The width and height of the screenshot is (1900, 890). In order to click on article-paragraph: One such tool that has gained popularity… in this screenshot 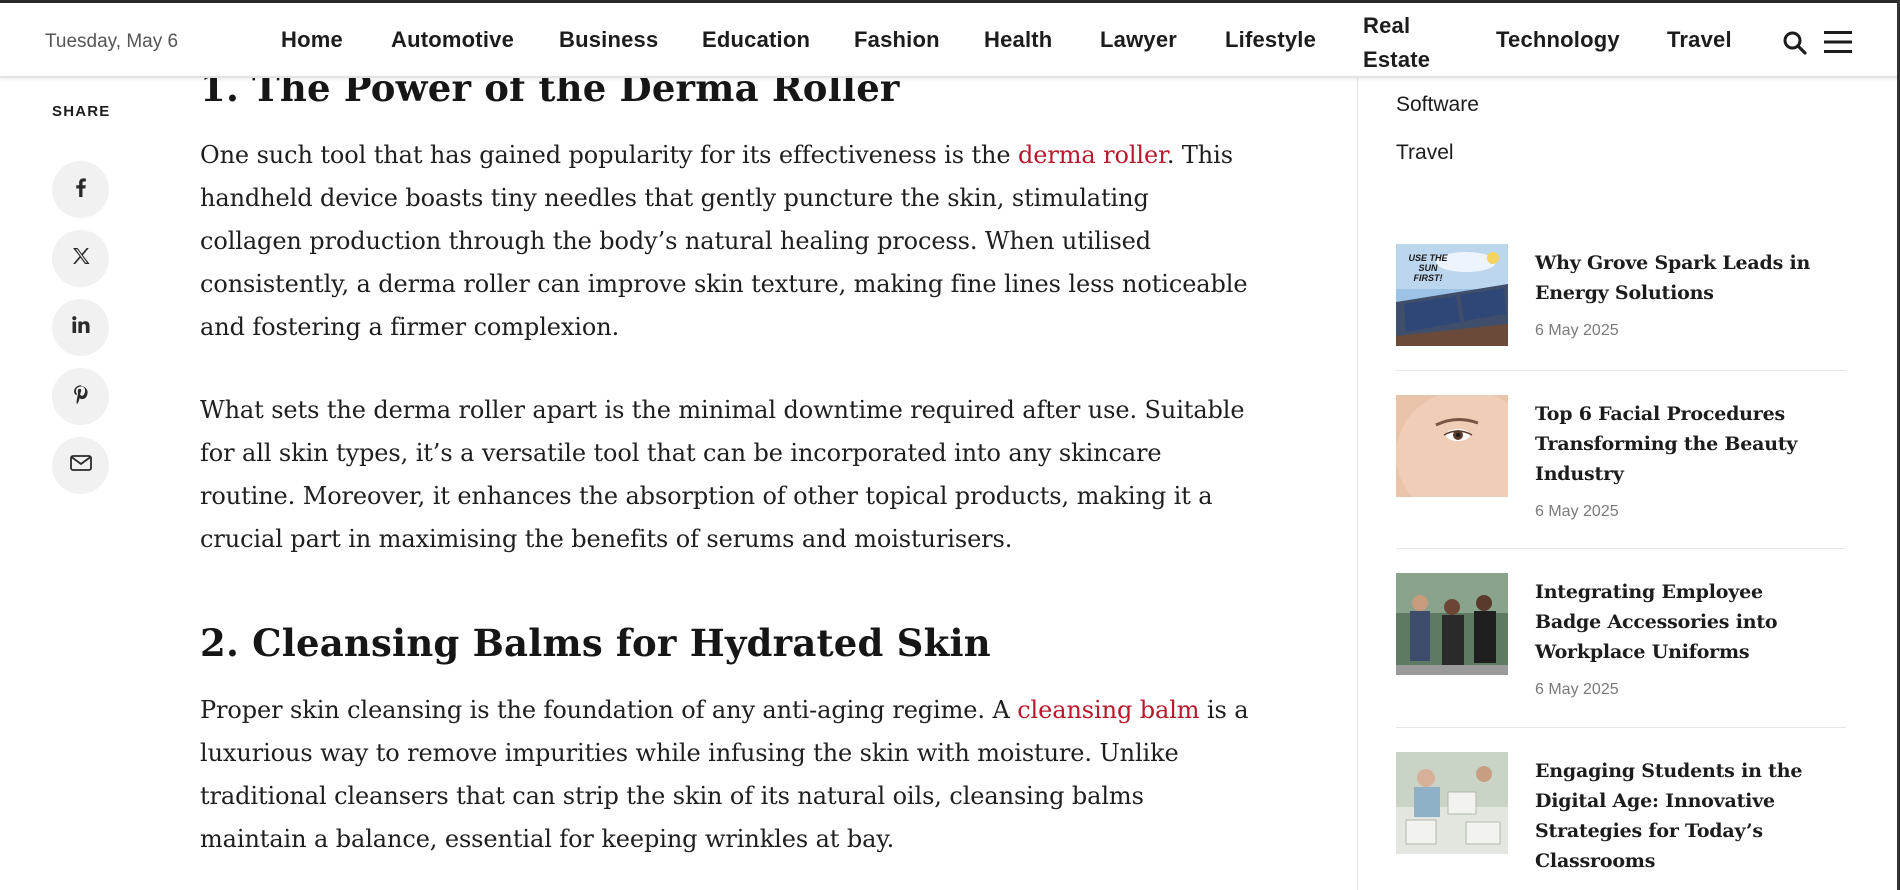, I will do `click(725, 241)`.